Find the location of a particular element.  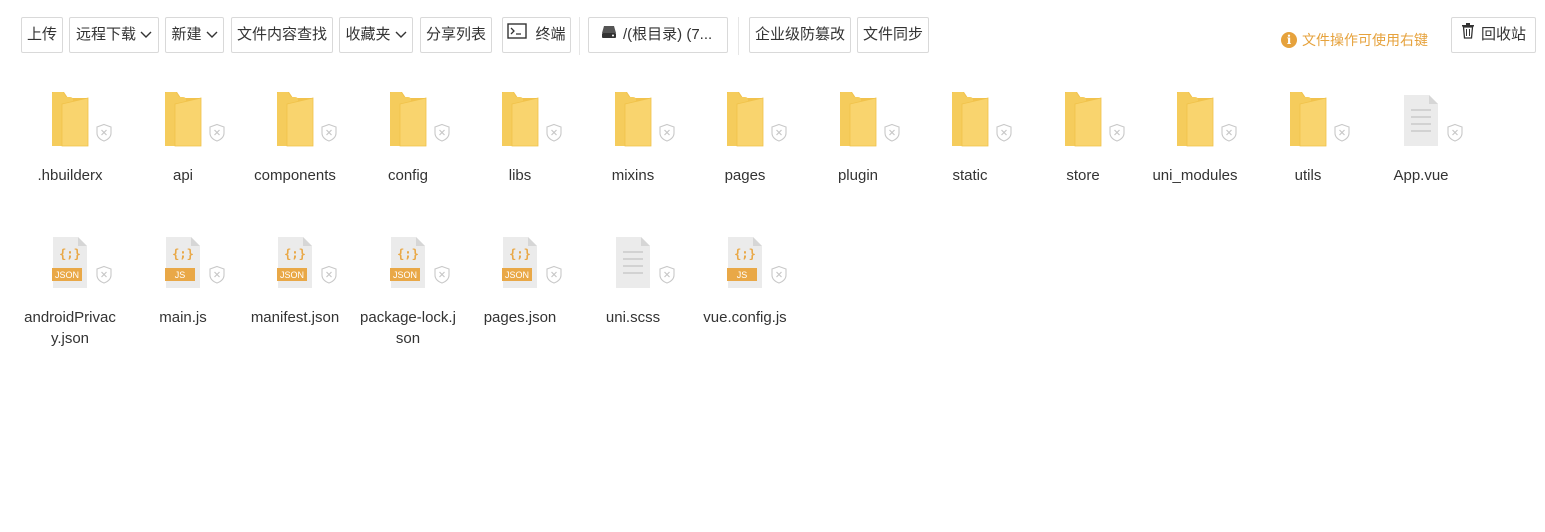

info-icon: i is located at coordinates (1289, 40).